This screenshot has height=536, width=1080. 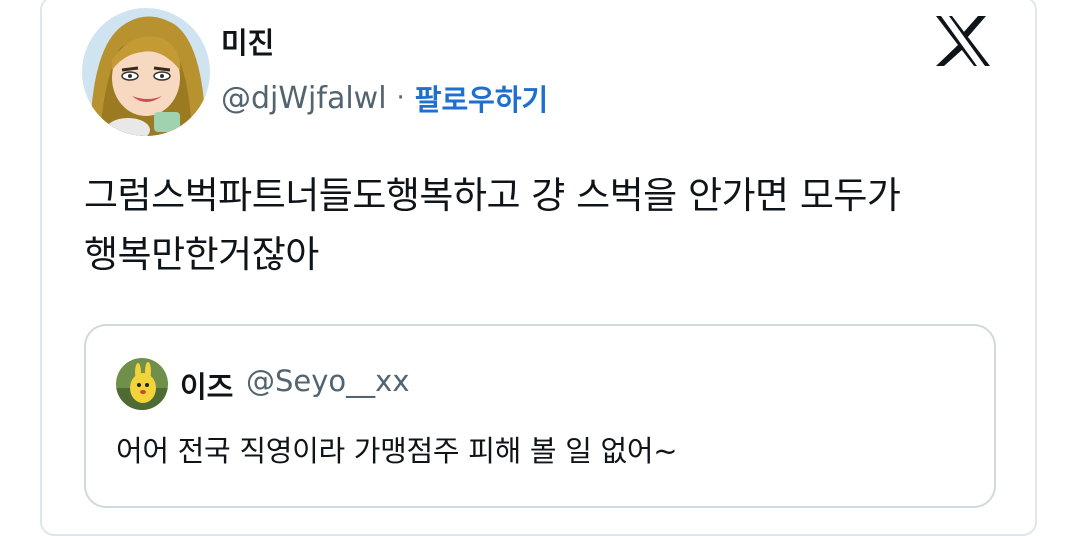 I want to click on quoted-author-handle: @Seyo__xx, so click(x=327, y=381).